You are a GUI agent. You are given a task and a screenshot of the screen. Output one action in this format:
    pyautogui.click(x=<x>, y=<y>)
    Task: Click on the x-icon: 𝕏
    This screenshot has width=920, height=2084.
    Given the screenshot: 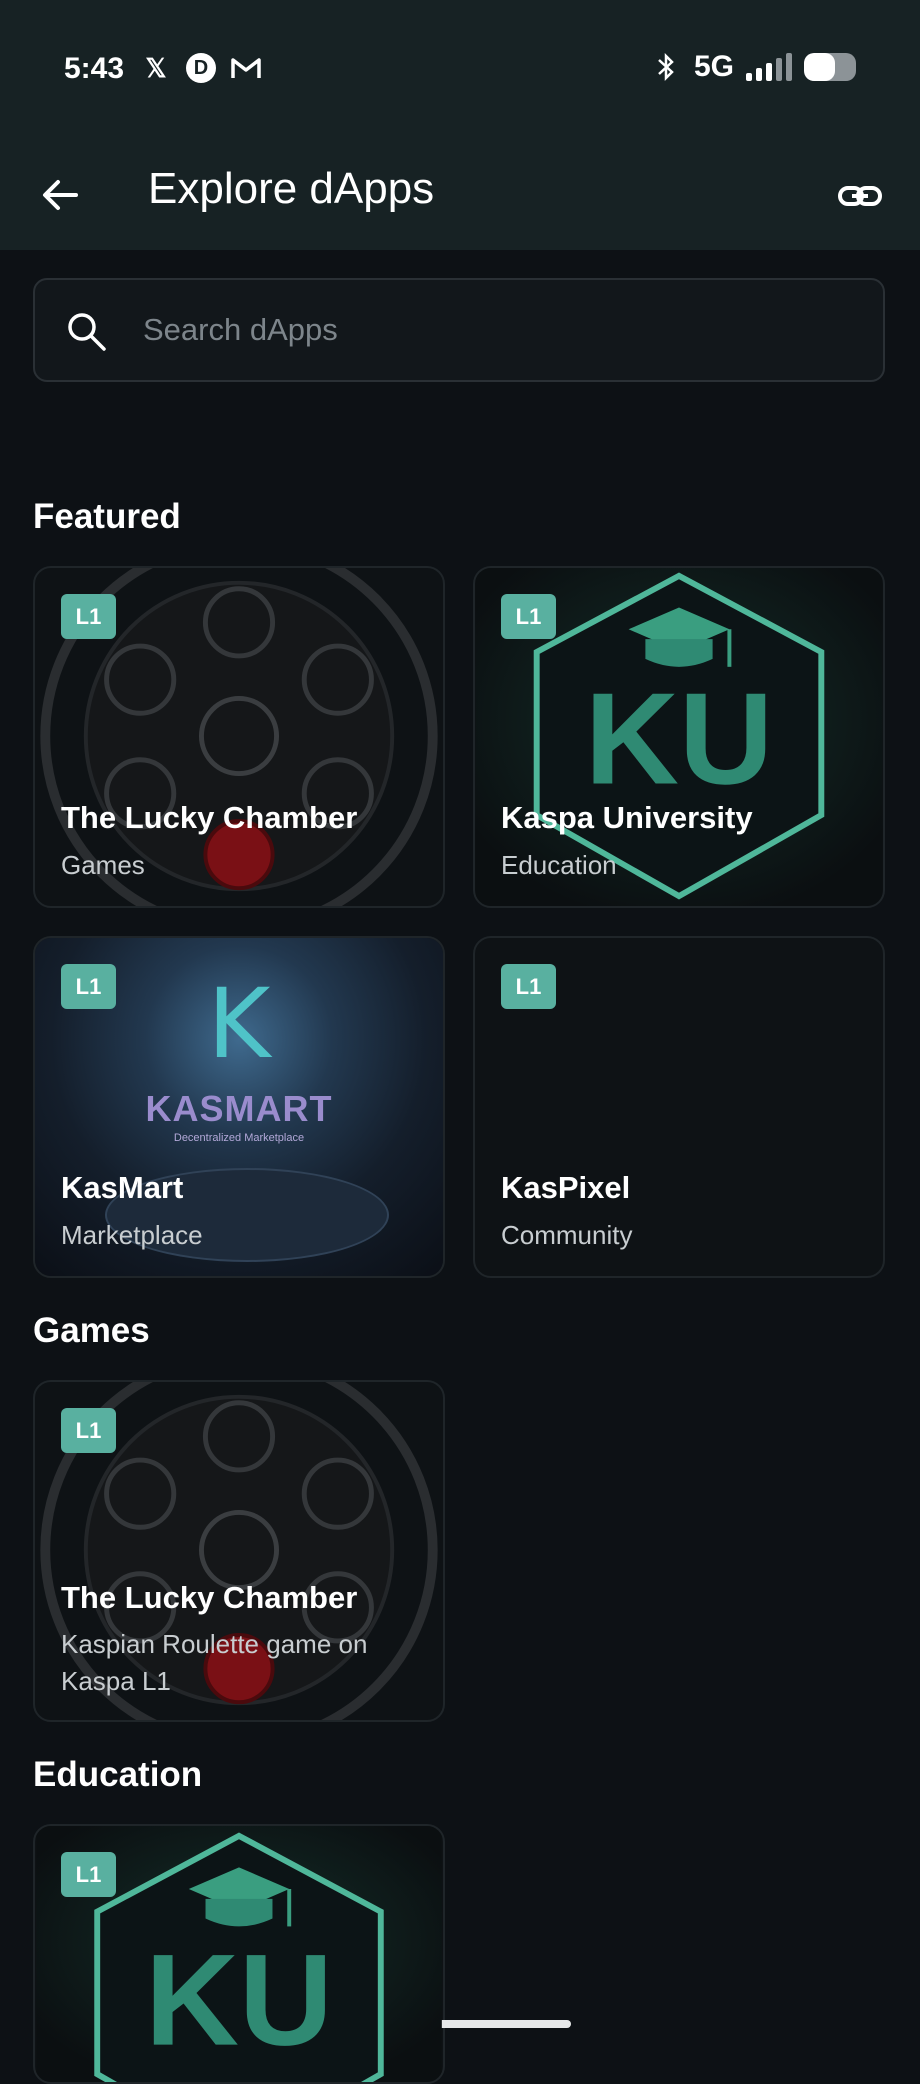 What is the action you would take?
    pyautogui.click(x=156, y=67)
    